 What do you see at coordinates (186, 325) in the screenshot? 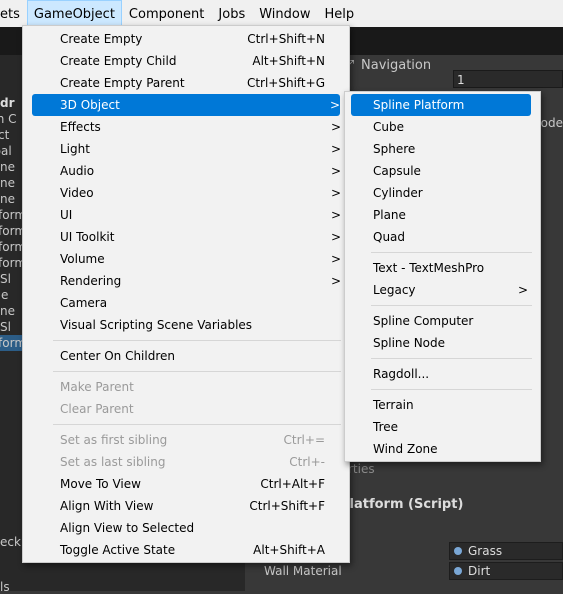
I see `menu-item-visual-scripting-scene-variables: Visual Scripting Scene Variables` at bounding box center [186, 325].